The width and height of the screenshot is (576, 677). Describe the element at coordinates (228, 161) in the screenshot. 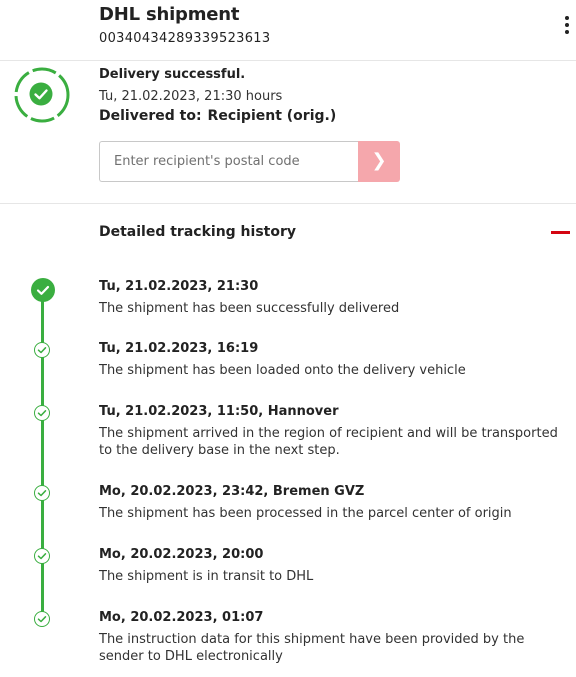

I see `postal-code-input` at that location.